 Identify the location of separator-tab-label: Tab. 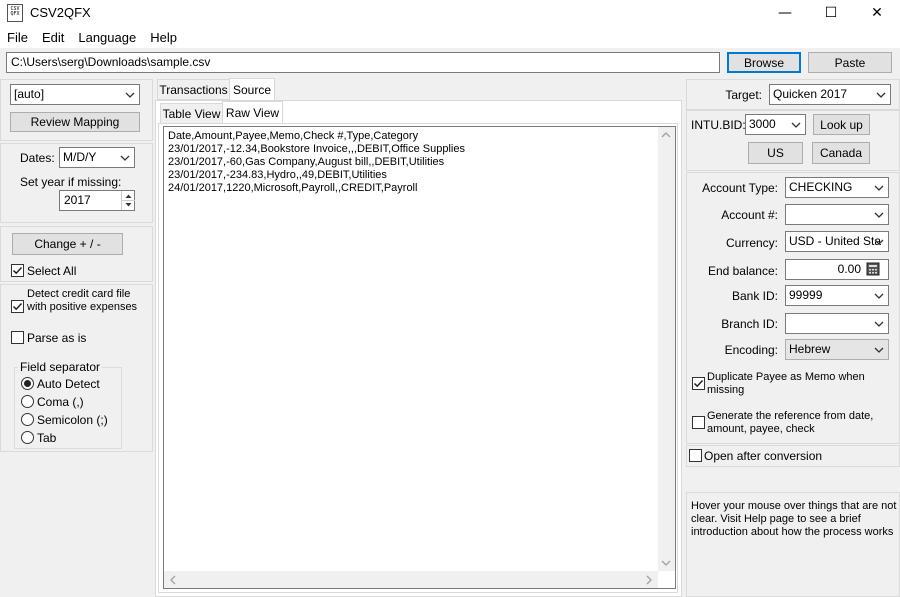
(46, 438).